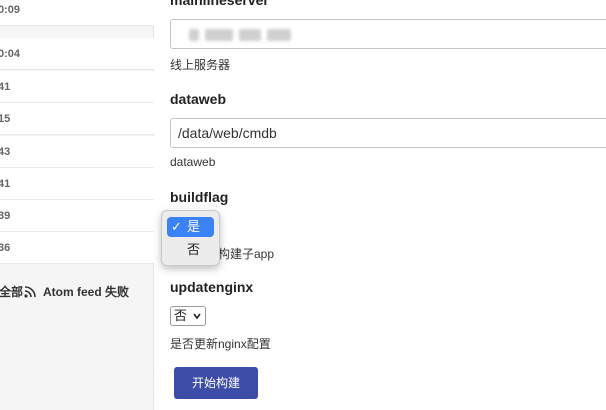 This screenshot has height=410, width=606. What do you see at coordinates (197, 316) in the screenshot?
I see `chevron-down-icon` at bounding box center [197, 316].